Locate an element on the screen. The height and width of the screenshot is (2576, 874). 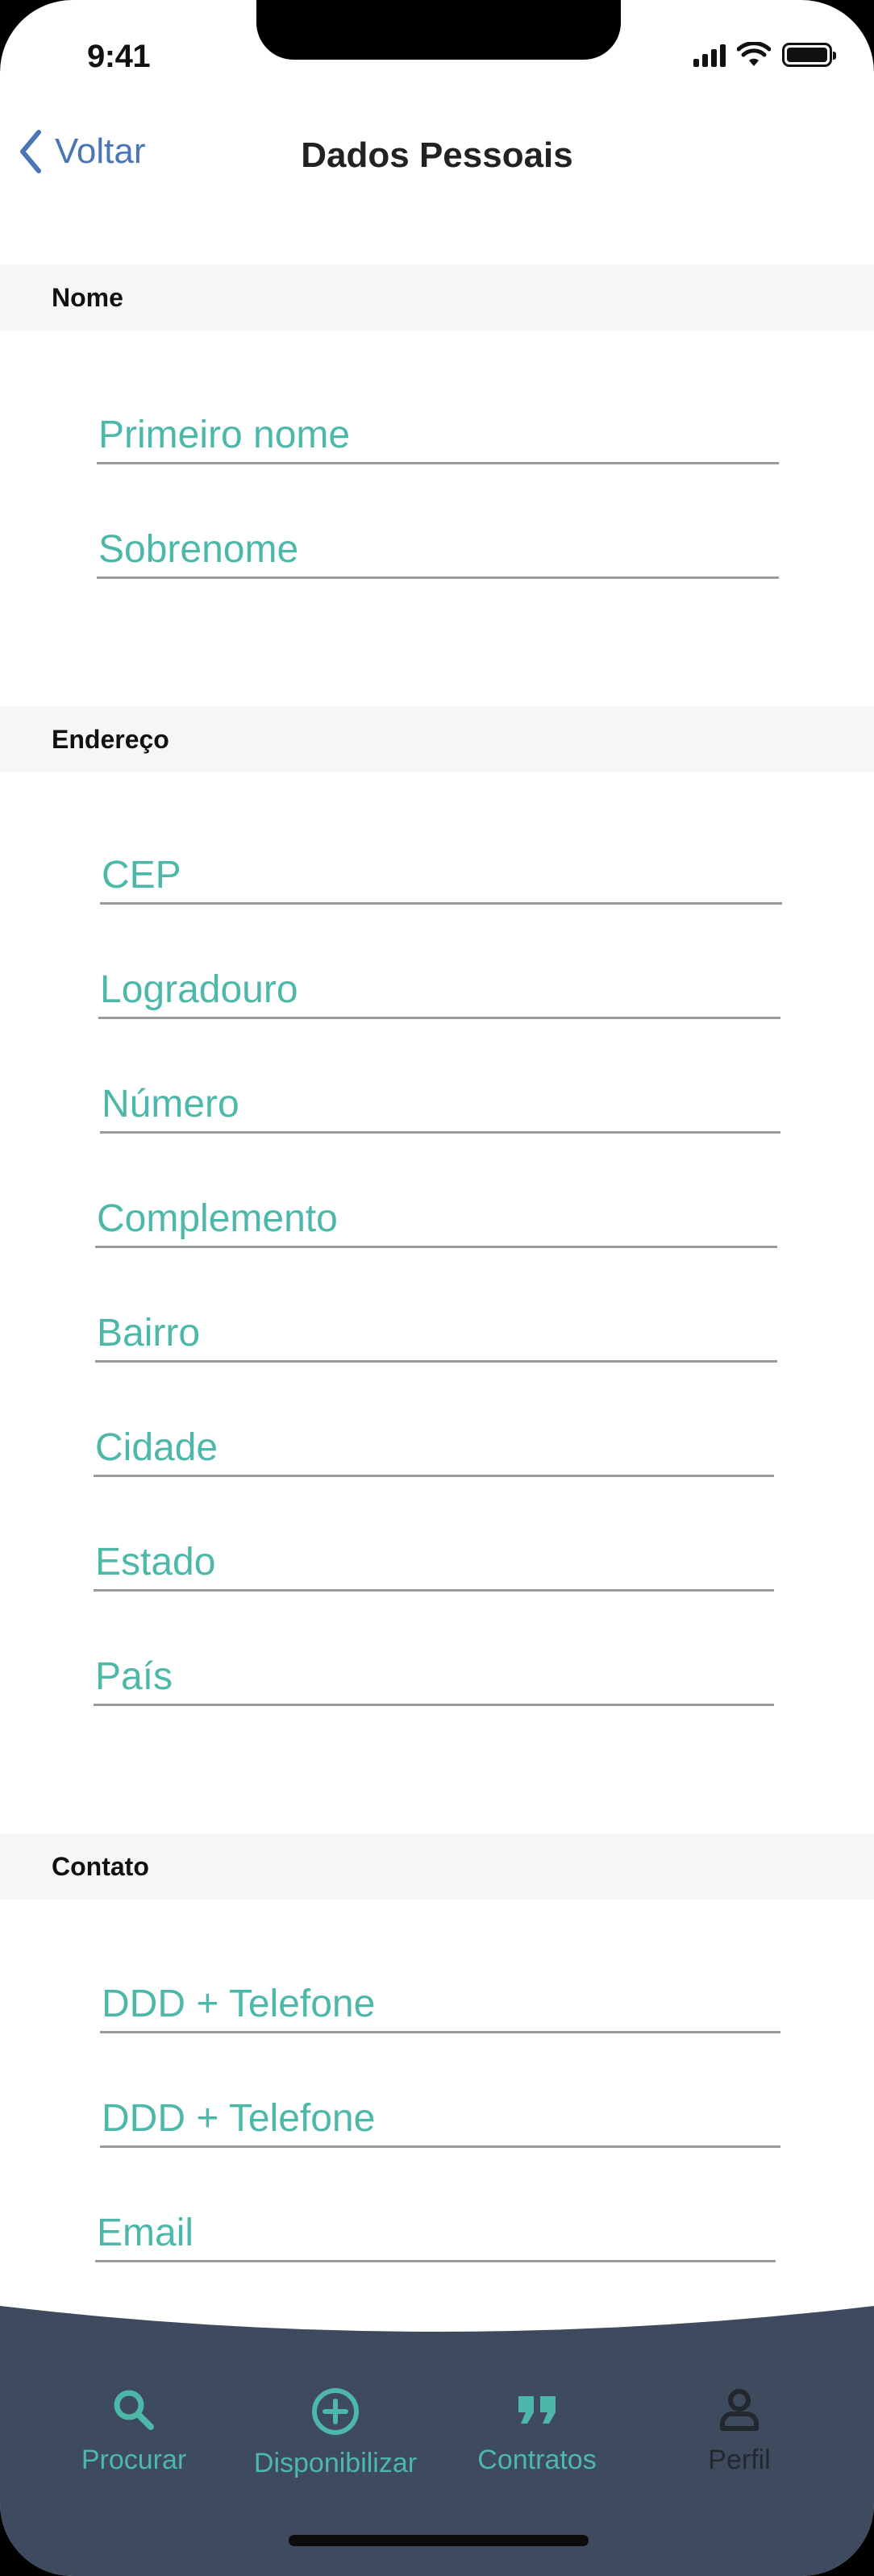
email-input is located at coordinates (435, 2233).